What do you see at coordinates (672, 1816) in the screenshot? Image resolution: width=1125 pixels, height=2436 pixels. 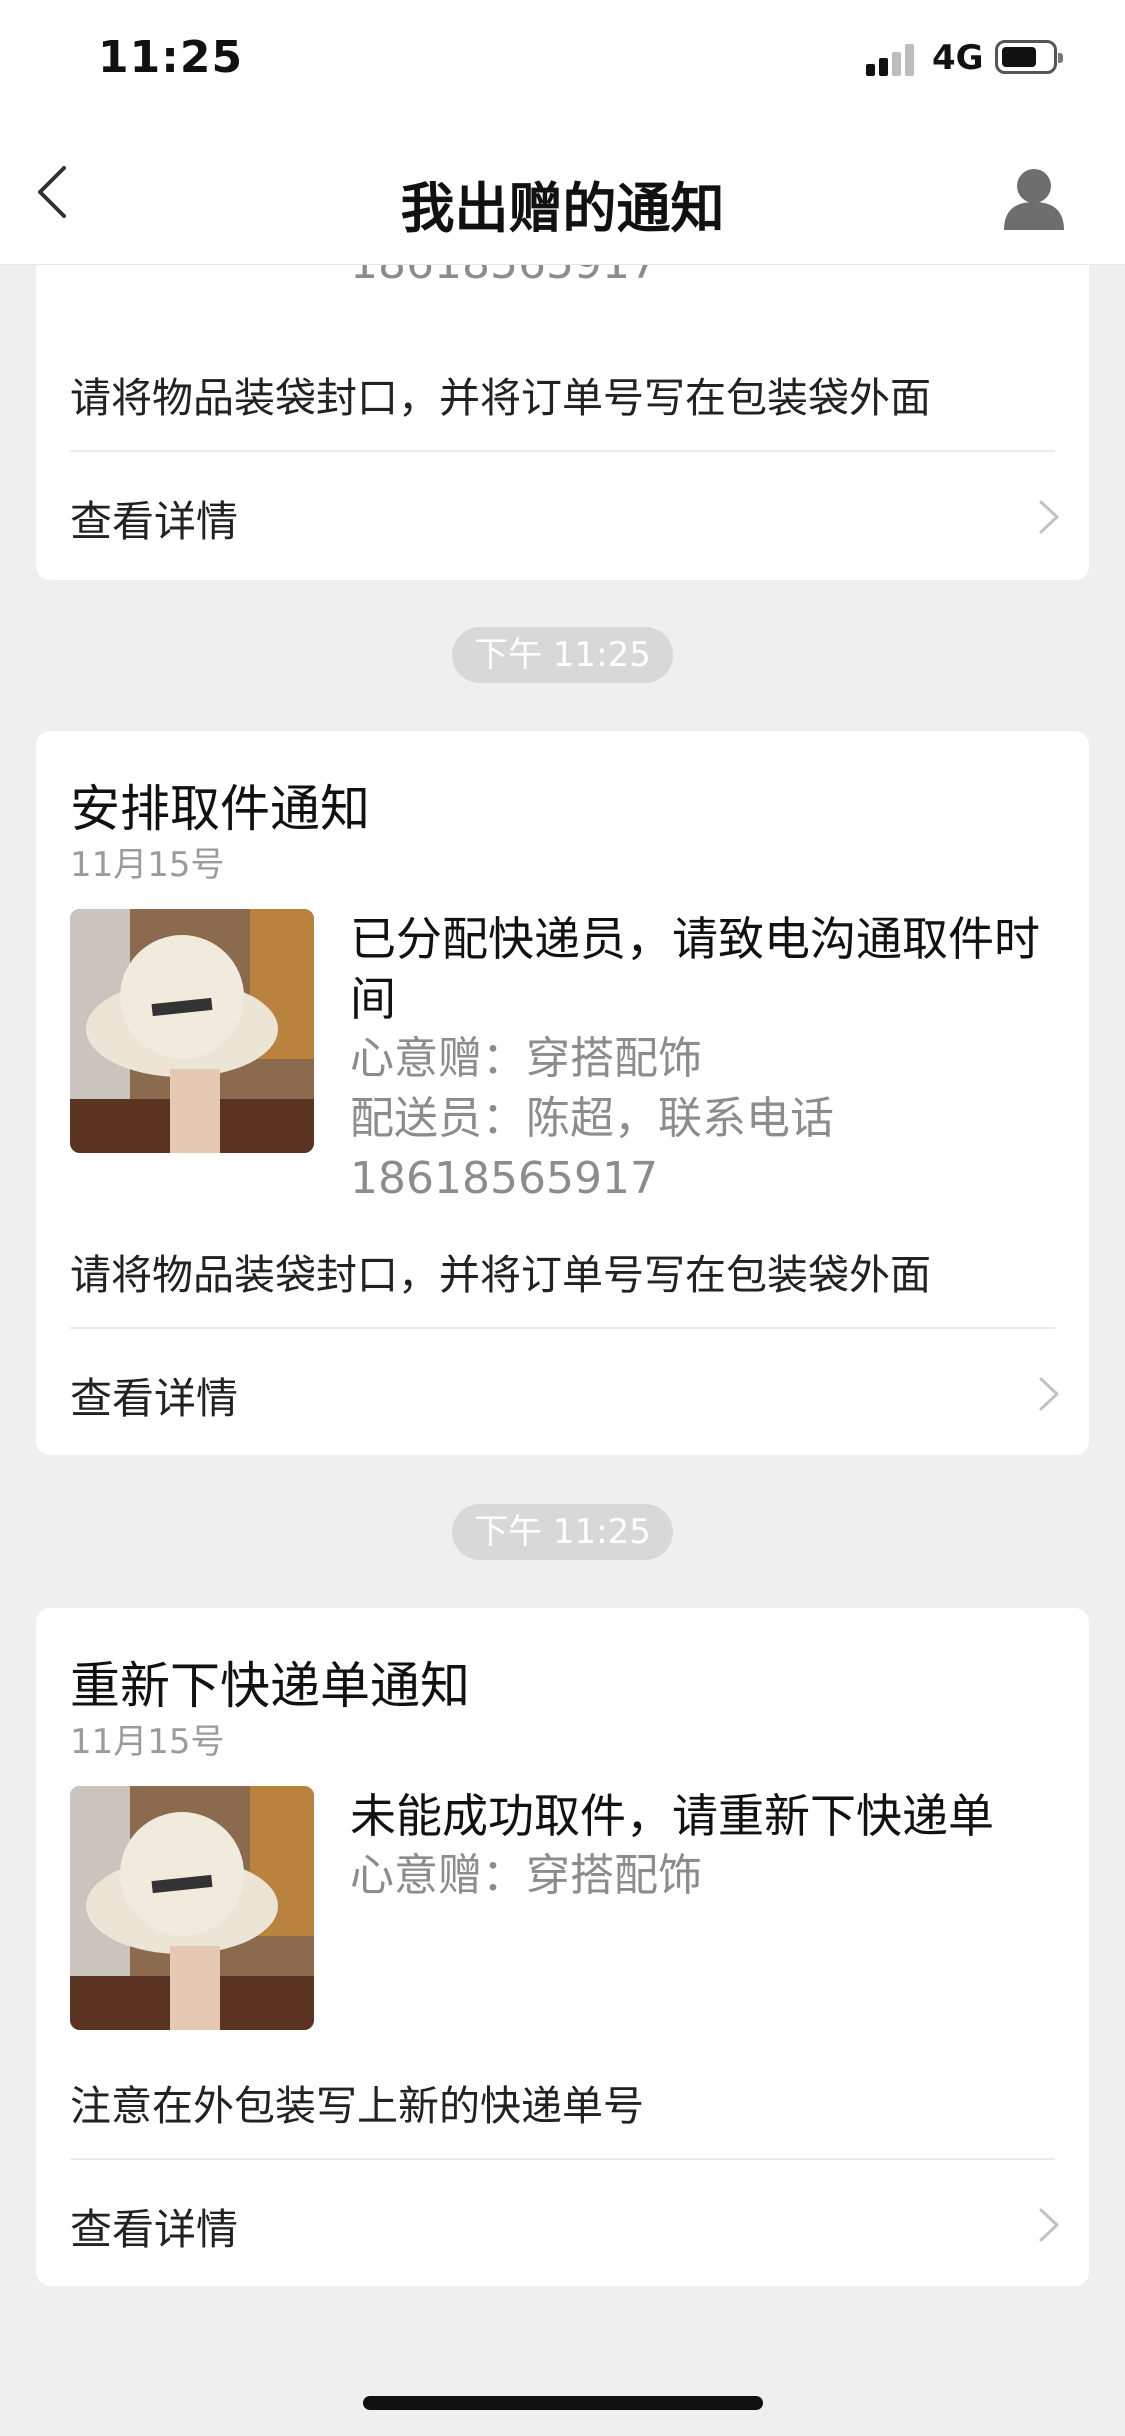 I see `notification-headline: 未能成功取件，请重新下快递单` at bounding box center [672, 1816].